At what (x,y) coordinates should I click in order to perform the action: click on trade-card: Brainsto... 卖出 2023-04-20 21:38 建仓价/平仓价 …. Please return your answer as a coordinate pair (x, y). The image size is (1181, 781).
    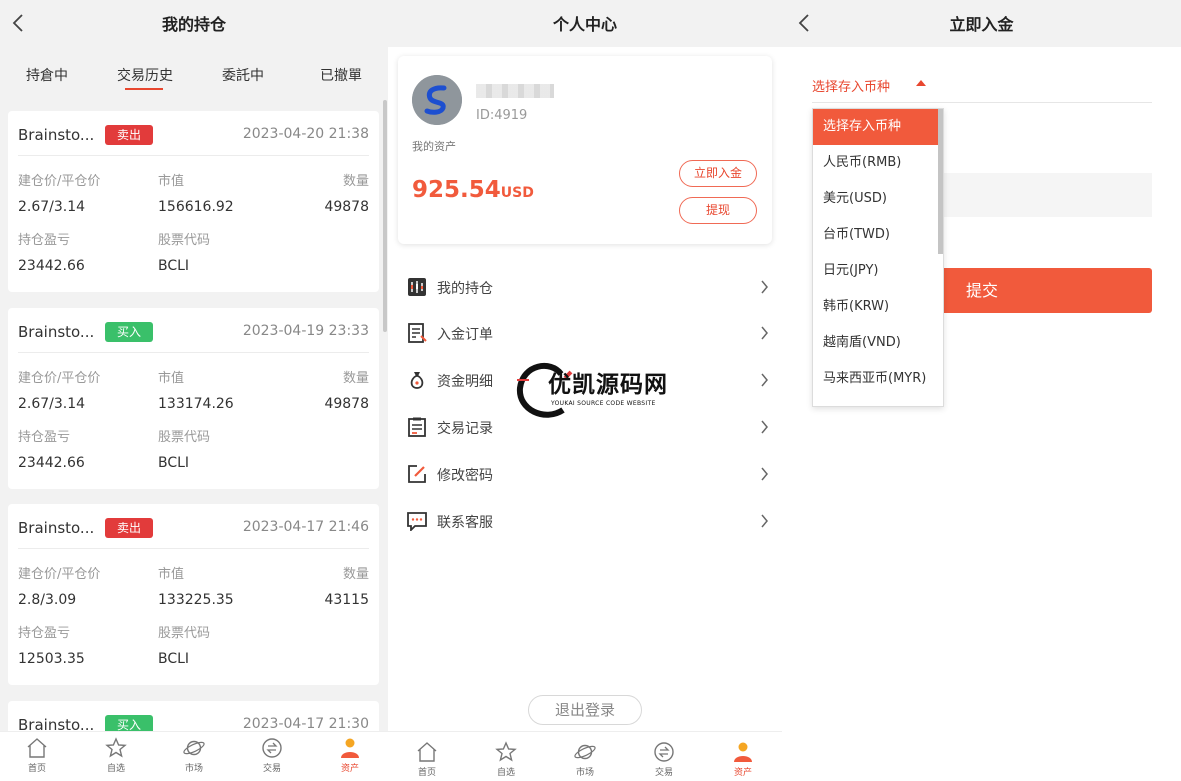
    Looking at the image, I should click on (193, 201).